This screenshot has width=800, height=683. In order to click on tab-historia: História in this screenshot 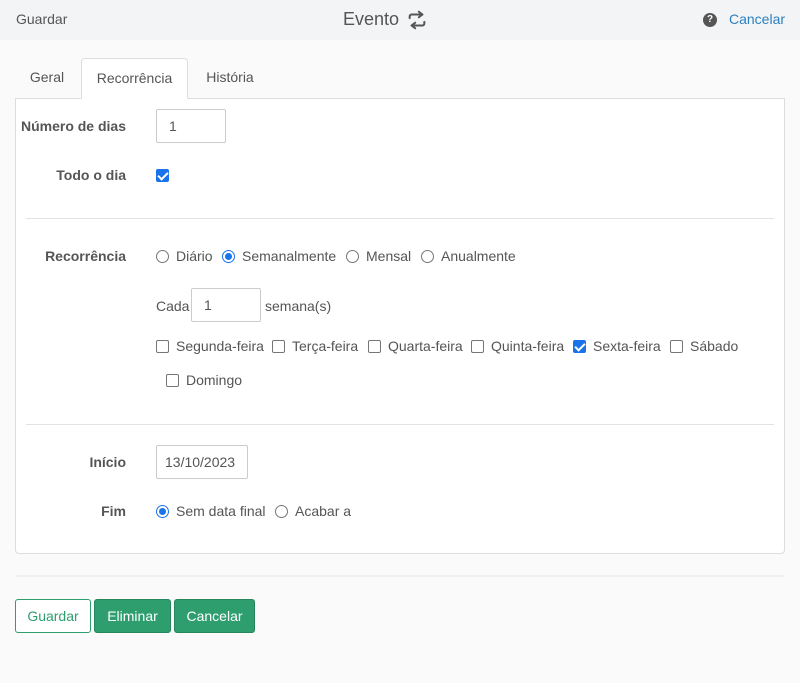, I will do `click(230, 78)`.